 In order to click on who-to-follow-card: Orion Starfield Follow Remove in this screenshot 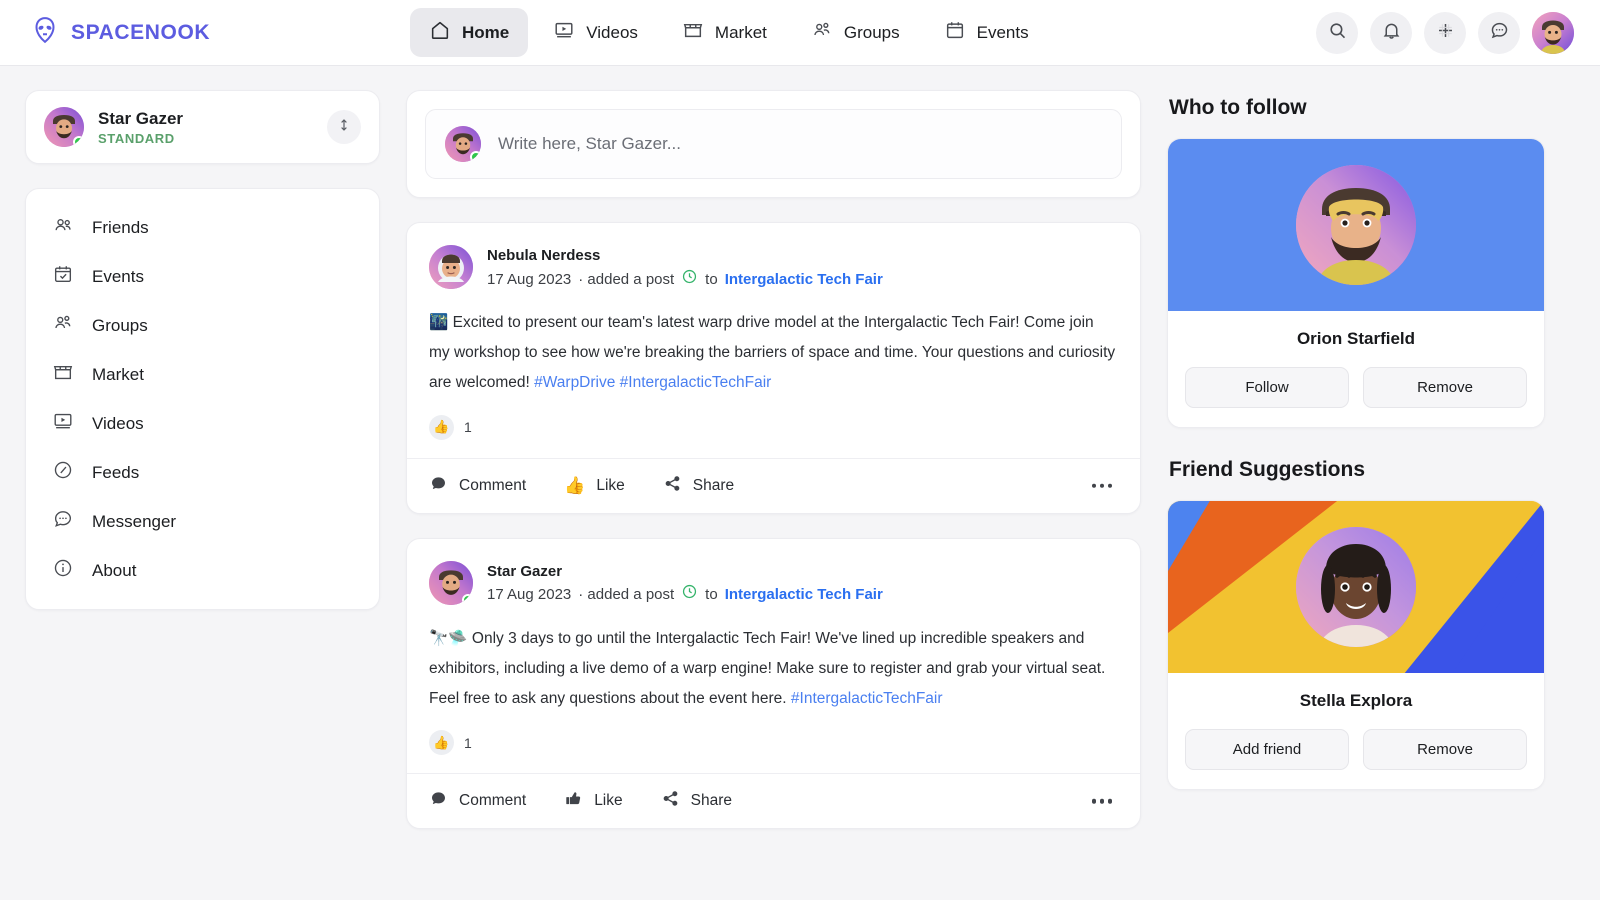, I will do `click(1356, 283)`.